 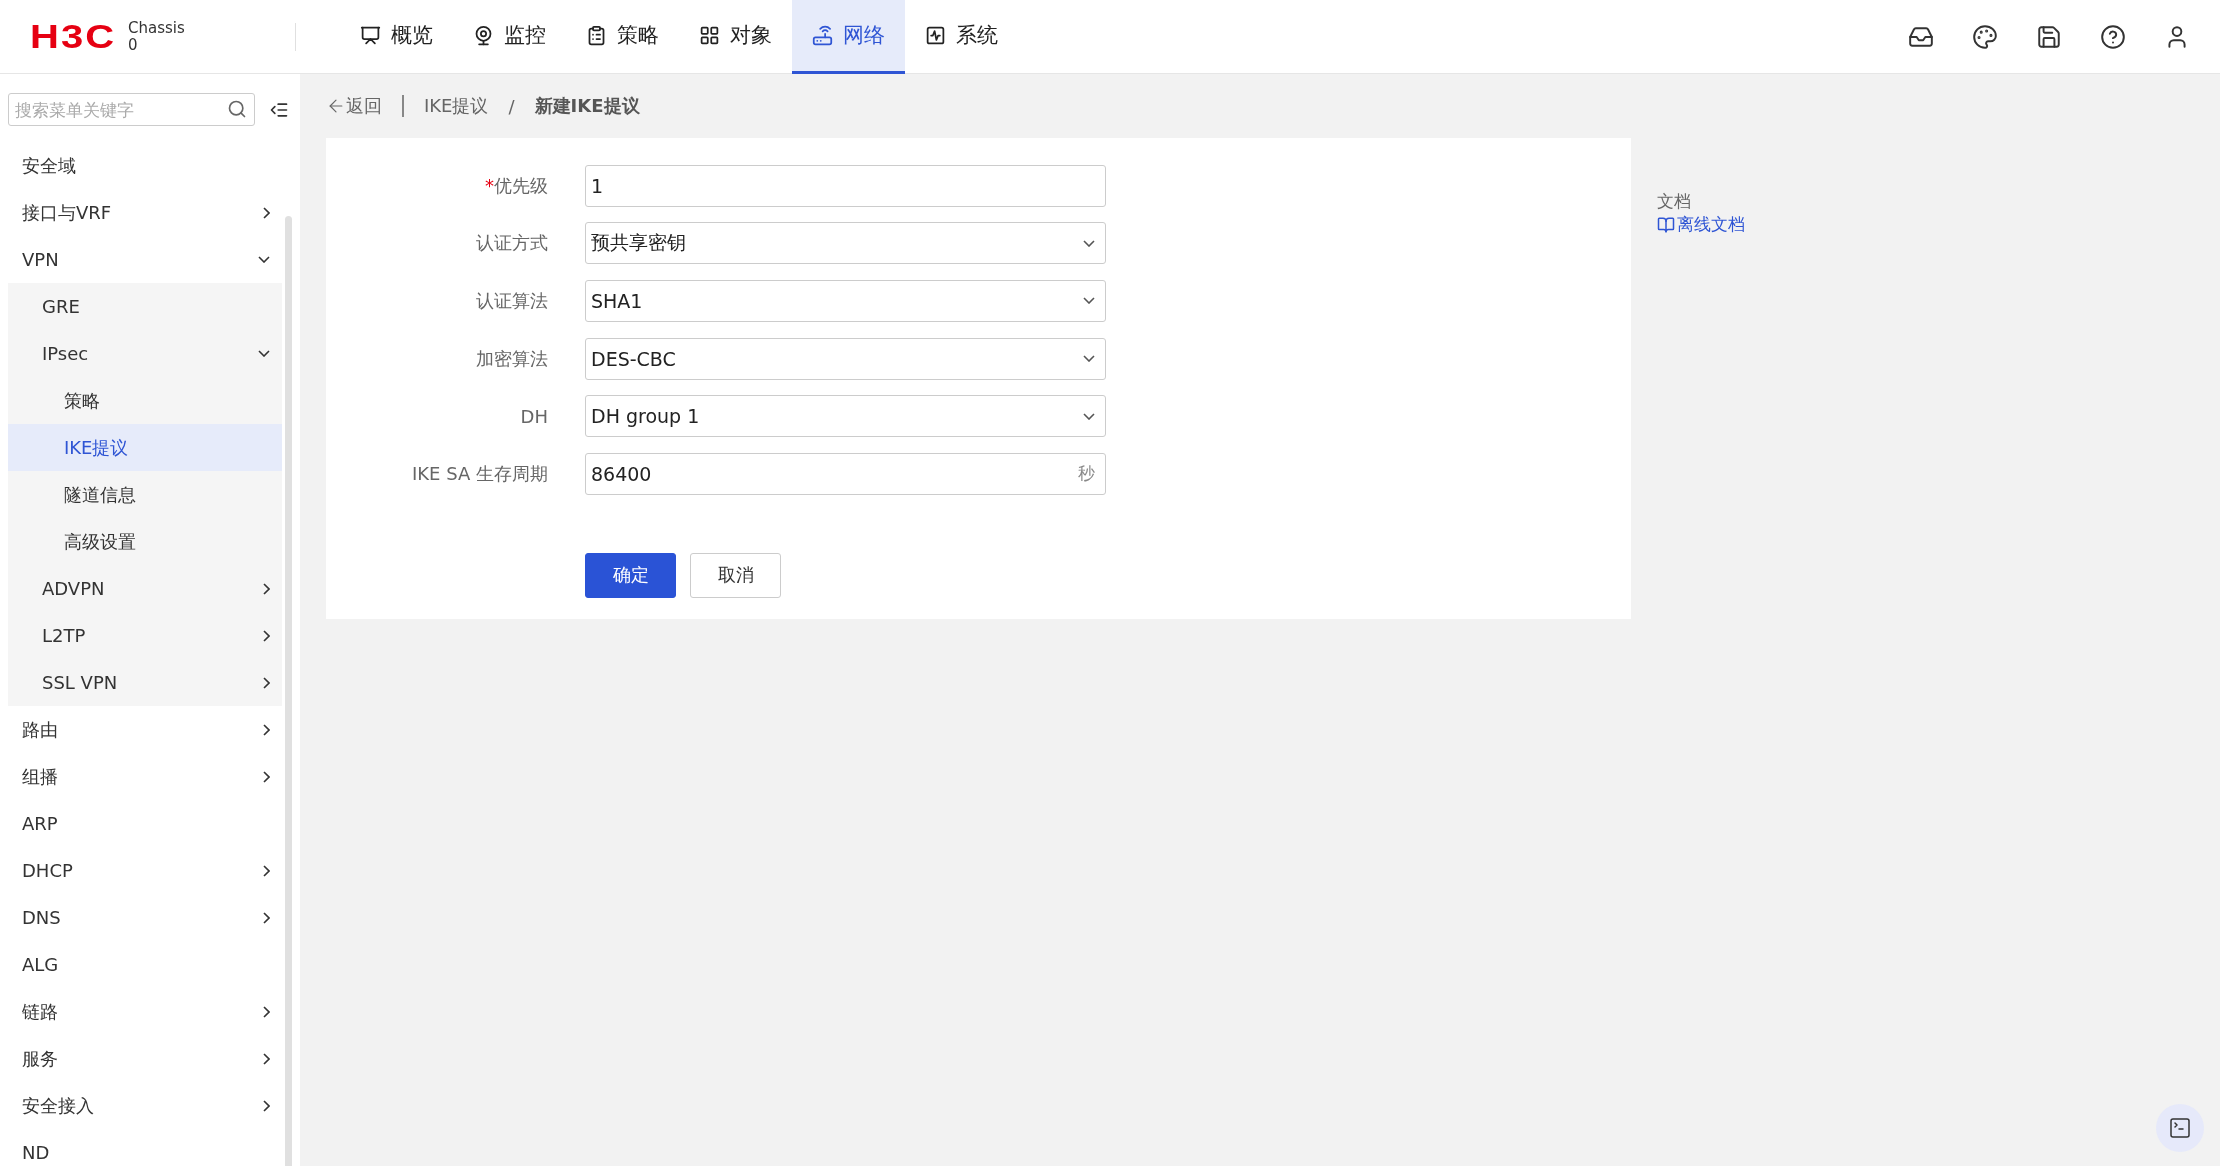 What do you see at coordinates (370, 35) in the screenshot?
I see `monitor-icon` at bounding box center [370, 35].